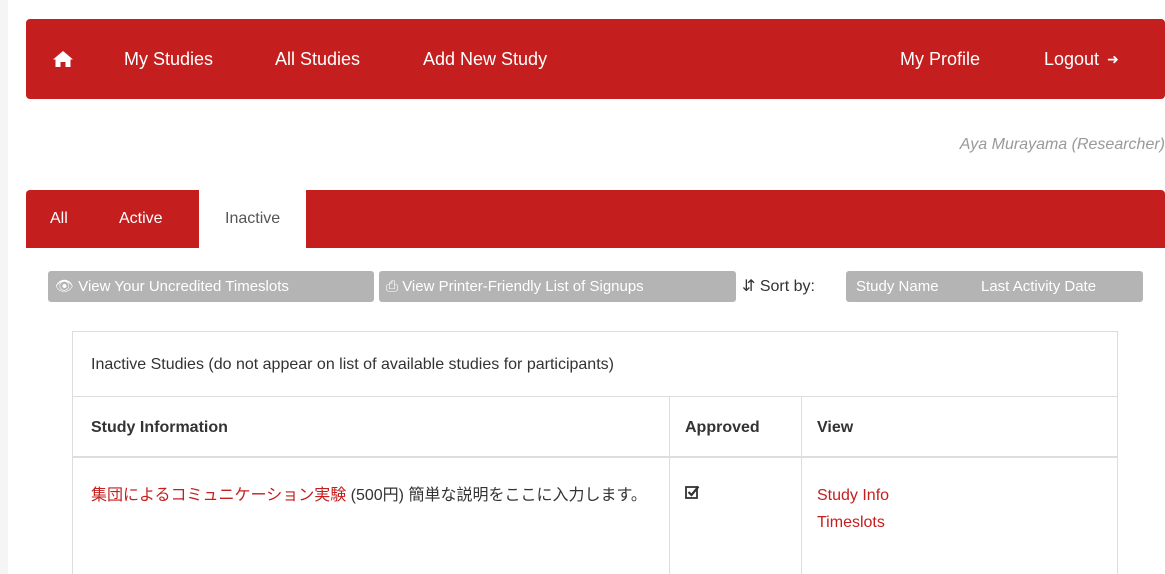  Describe the element at coordinates (749, 286) in the screenshot. I see `sort-icon: ⇵` at that location.